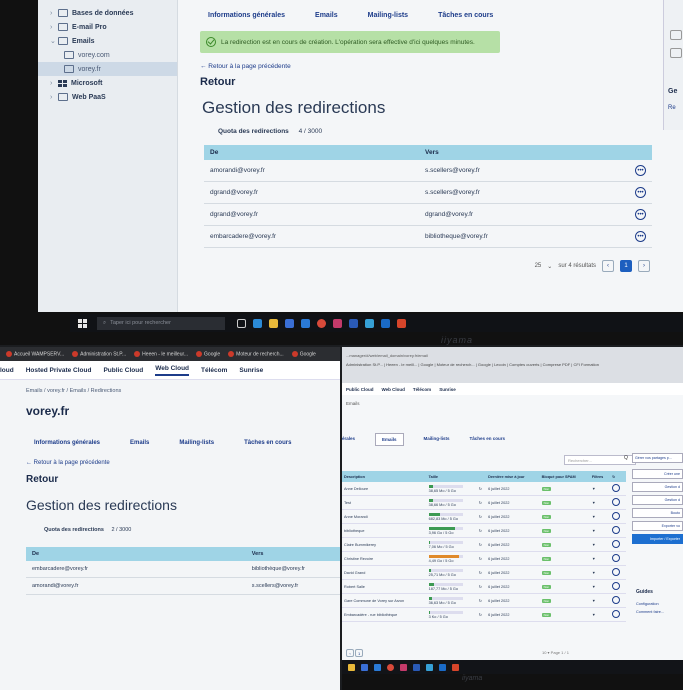  What do you see at coordinates (416, 667) in the screenshot?
I see `word-icon` at bounding box center [416, 667].